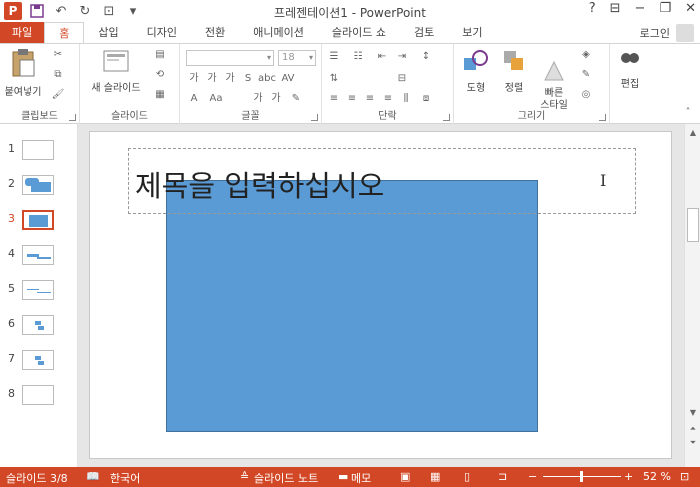  I want to click on change-case-icon: Aa, so click(216, 99).